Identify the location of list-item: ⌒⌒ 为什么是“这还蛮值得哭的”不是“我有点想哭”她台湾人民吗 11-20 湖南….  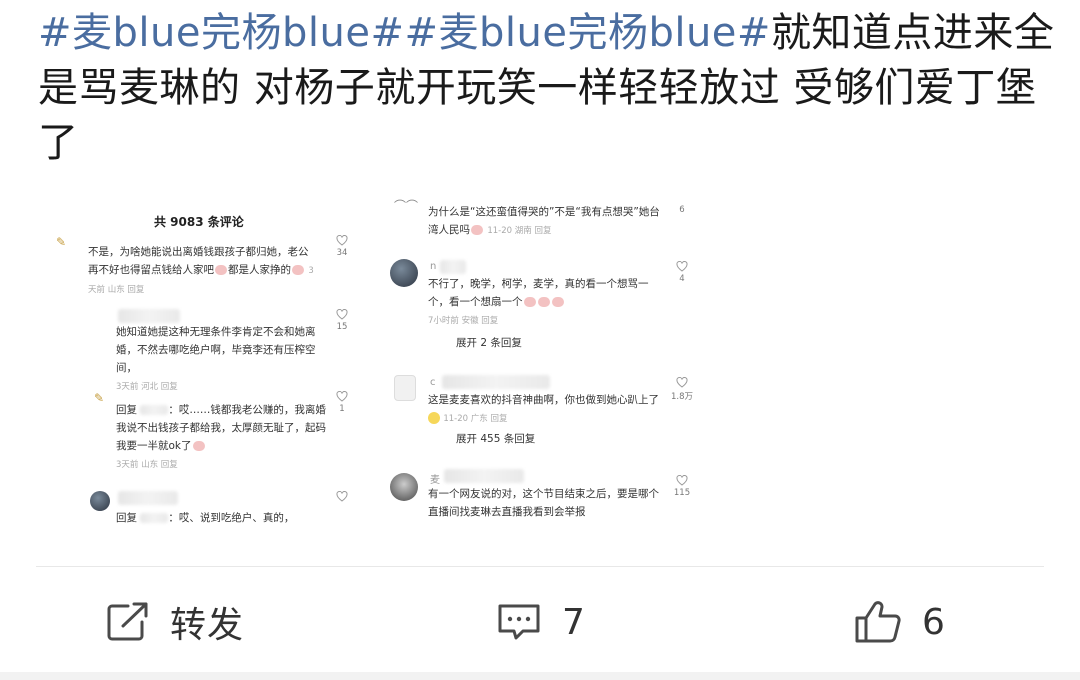
(552, 221).